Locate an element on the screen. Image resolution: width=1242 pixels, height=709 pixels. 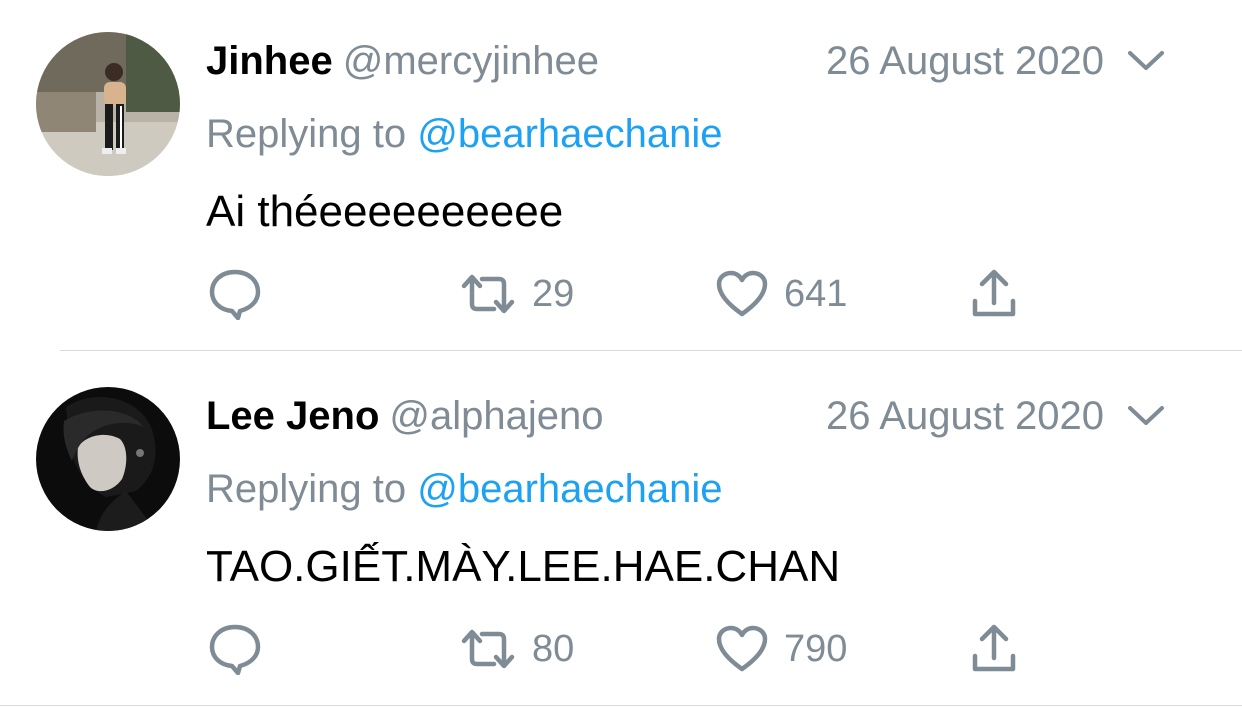
display-name: Jinhee is located at coordinates (269, 61).